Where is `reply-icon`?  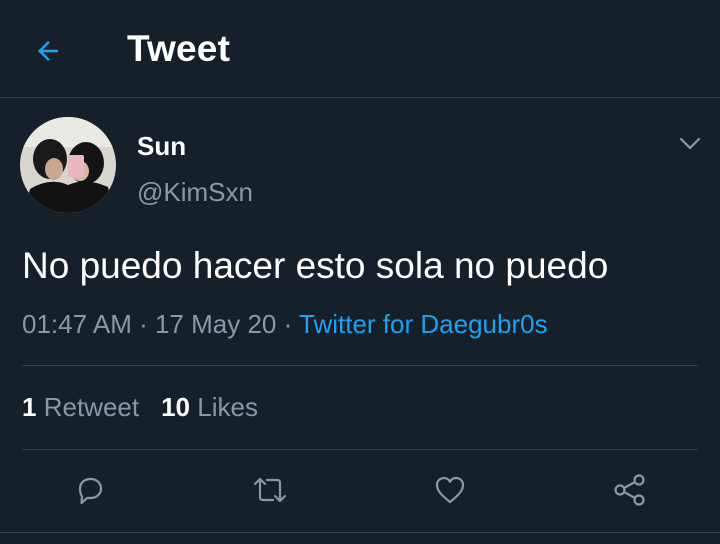 reply-icon is located at coordinates (90, 491).